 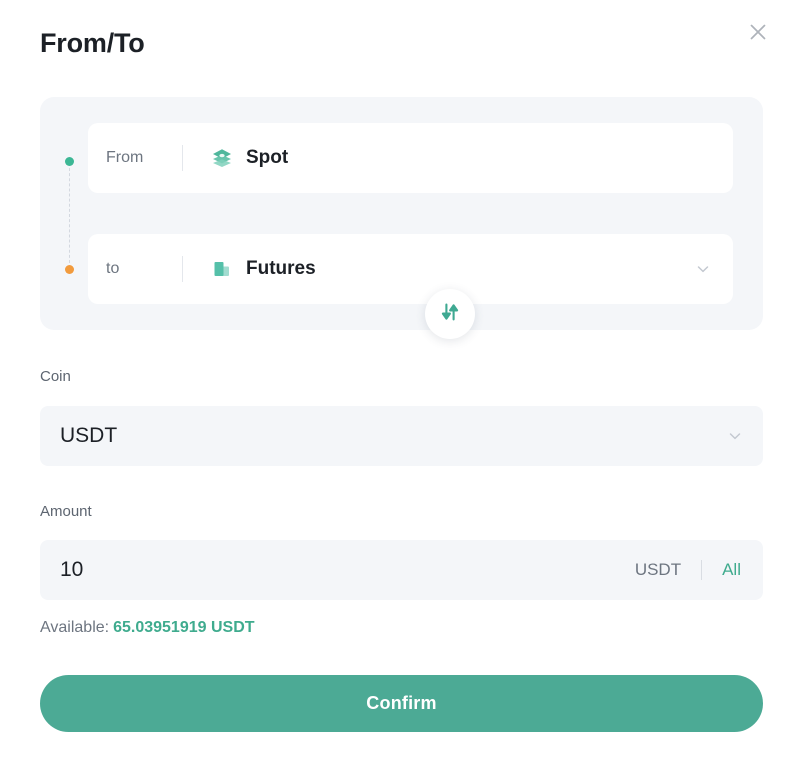 I want to click on transfer-timeline, so click(x=71, y=215).